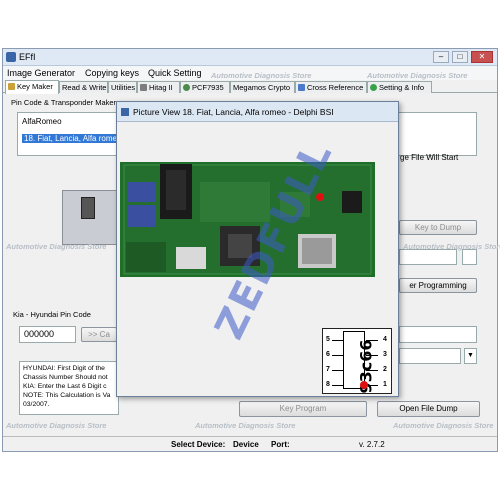  I want to click on menu-quick-setting: Quick Setting, so click(175, 73).